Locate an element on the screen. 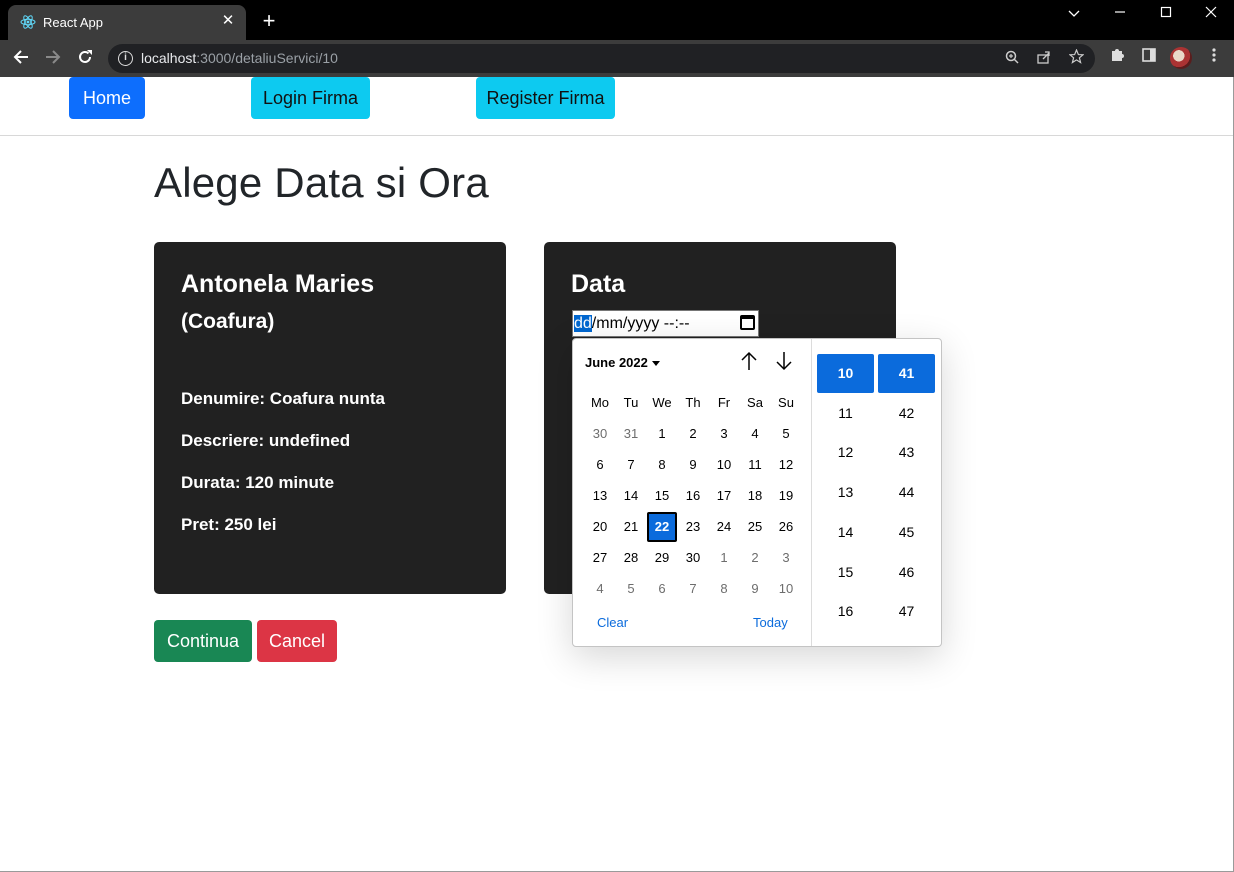 The image size is (1234, 872). browser-toolbar: i localhost:3000/detaliuServici/10 is located at coordinates (617, 58).